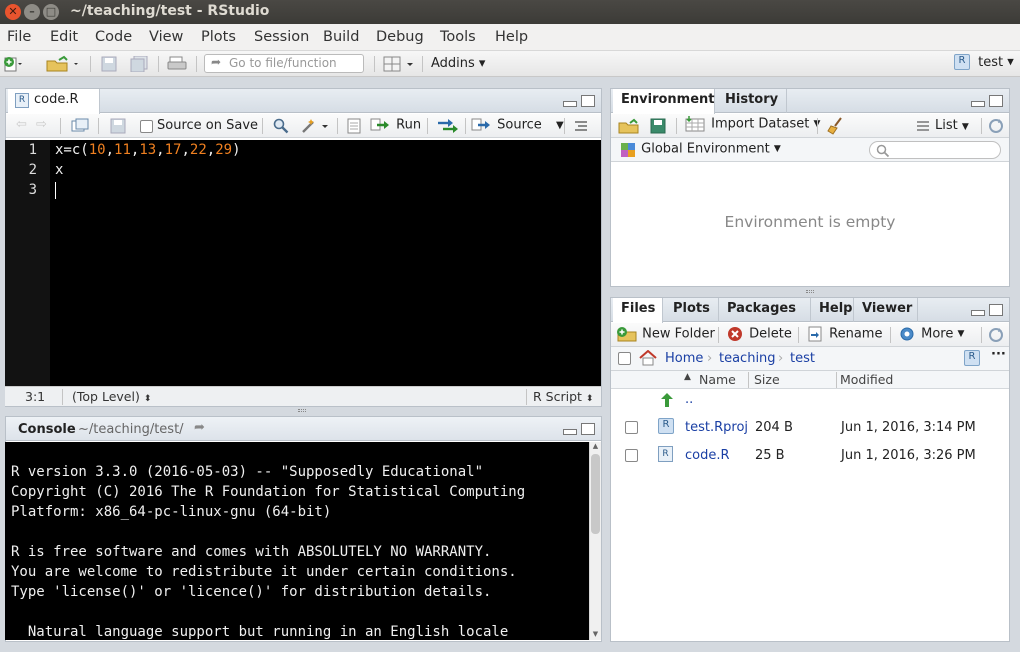 The height and width of the screenshot is (652, 1020). What do you see at coordinates (984, 62) in the screenshot?
I see `project-menu: R test ▾` at bounding box center [984, 62].